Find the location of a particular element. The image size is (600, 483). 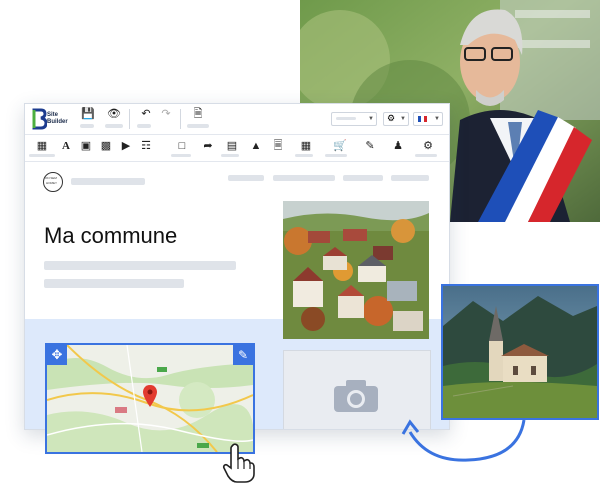

undo-icon: ↶ is located at coordinates (146, 114).